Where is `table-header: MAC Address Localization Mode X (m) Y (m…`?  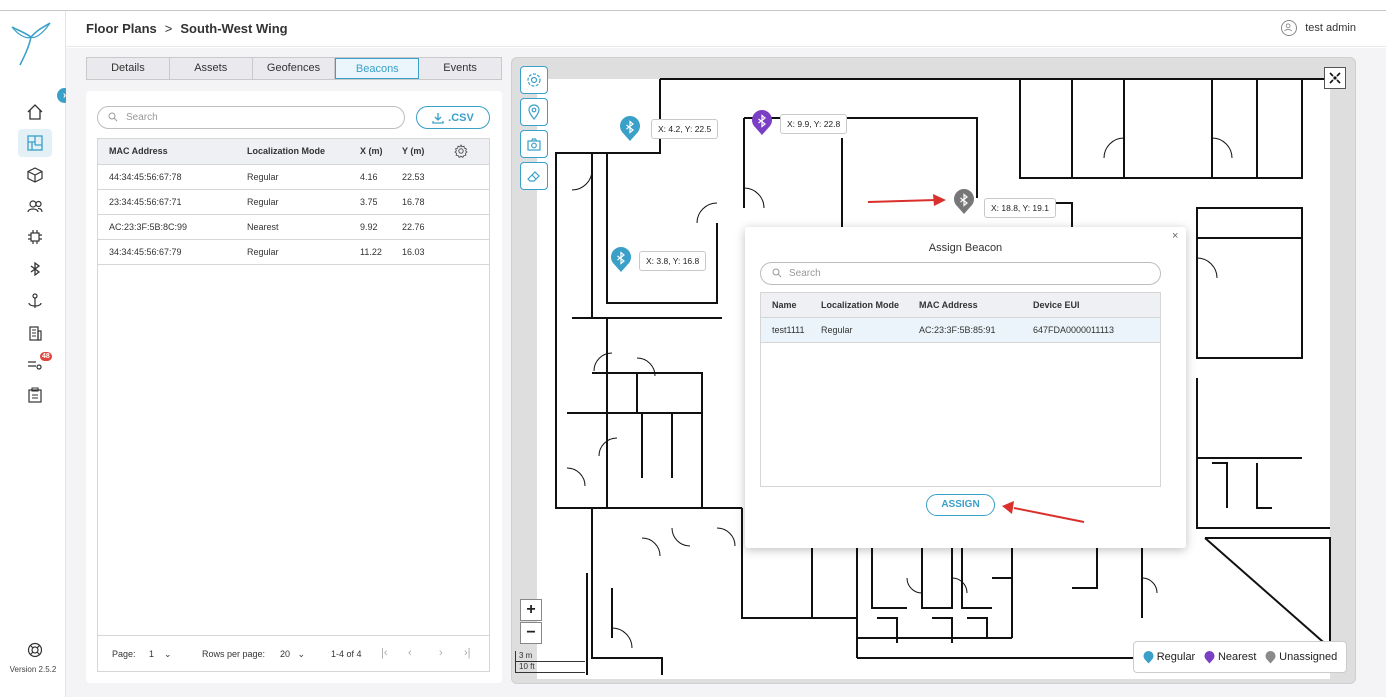 table-header: MAC Address Localization Mode X (m) Y (m… is located at coordinates (293, 152).